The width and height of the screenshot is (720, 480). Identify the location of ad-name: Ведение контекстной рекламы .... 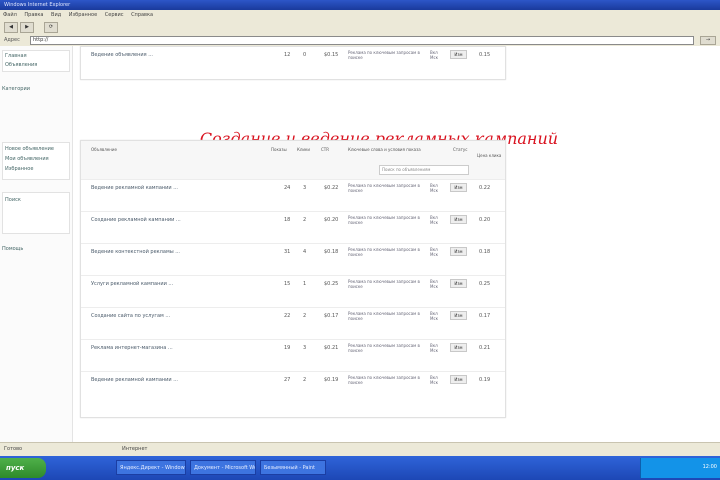
(135, 252).